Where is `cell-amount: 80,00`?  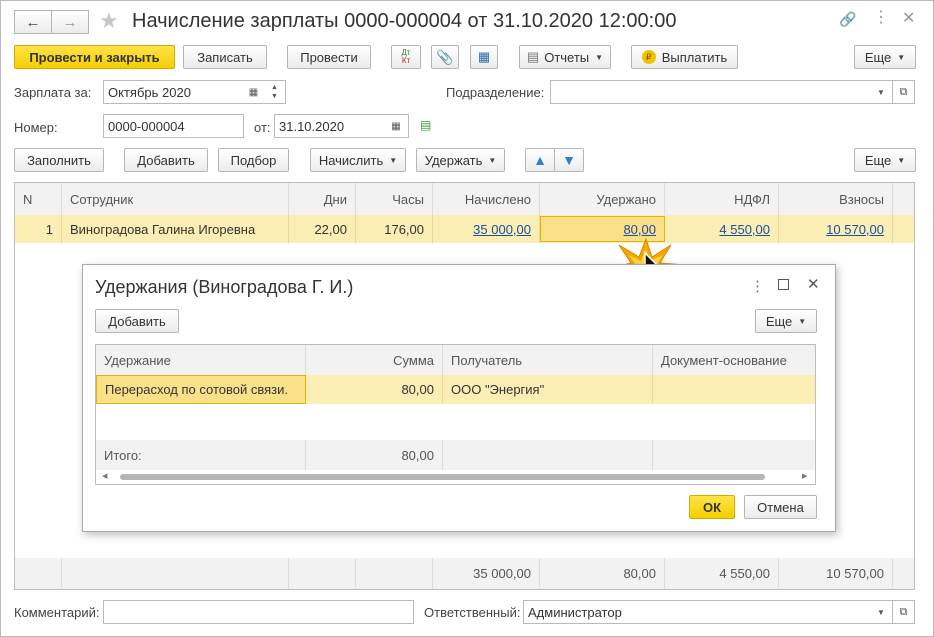 cell-amount: 80,00 is located at coordinates (374, 389).